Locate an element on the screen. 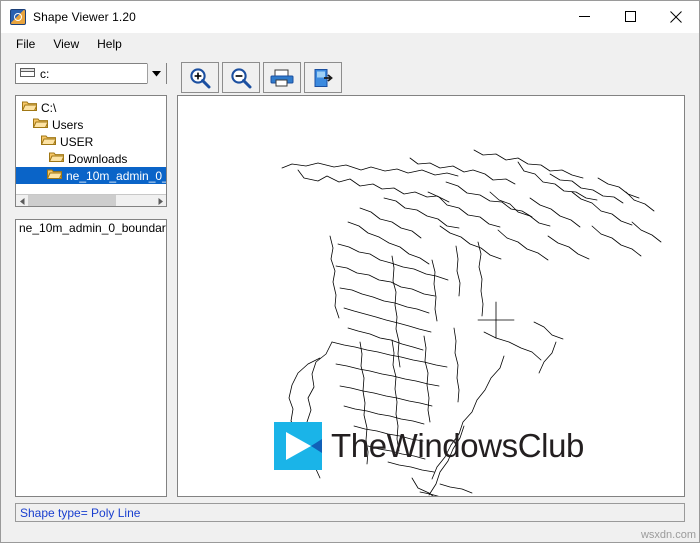 The image size is (700, 543). chevron-down-icon is located at coordinates (156, 73).